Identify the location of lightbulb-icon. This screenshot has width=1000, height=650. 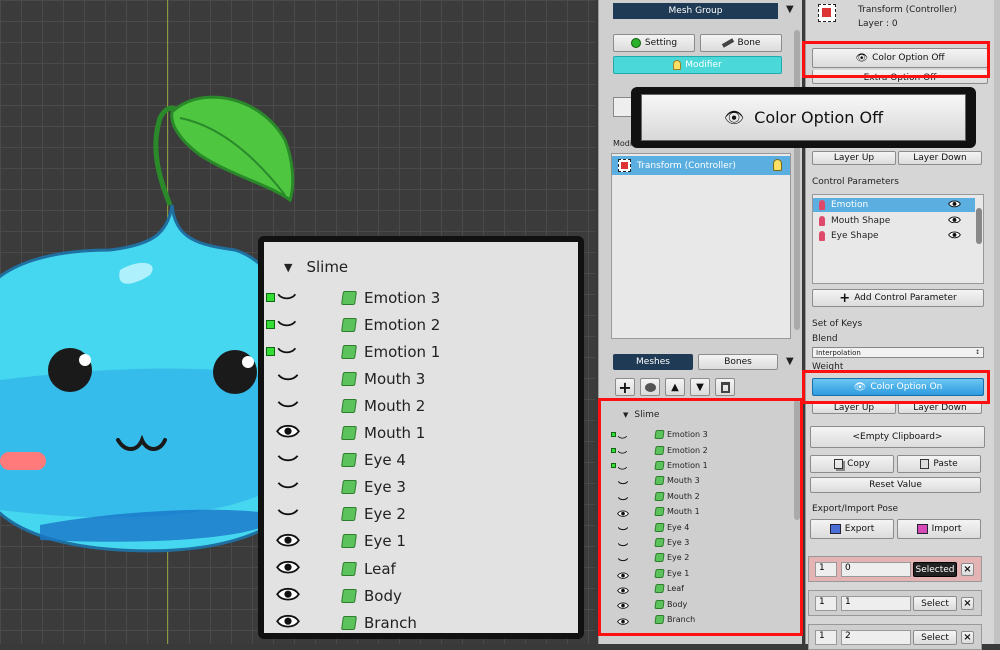
(777, 165).